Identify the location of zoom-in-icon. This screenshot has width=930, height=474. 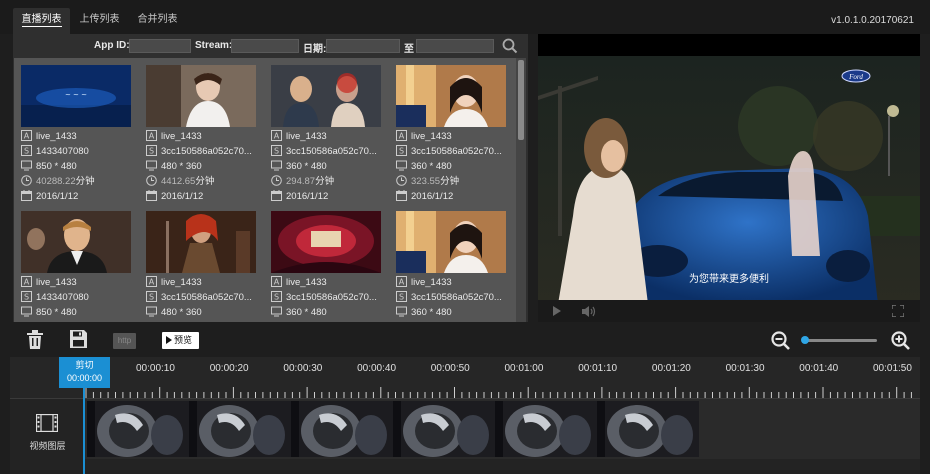
(900, 340).